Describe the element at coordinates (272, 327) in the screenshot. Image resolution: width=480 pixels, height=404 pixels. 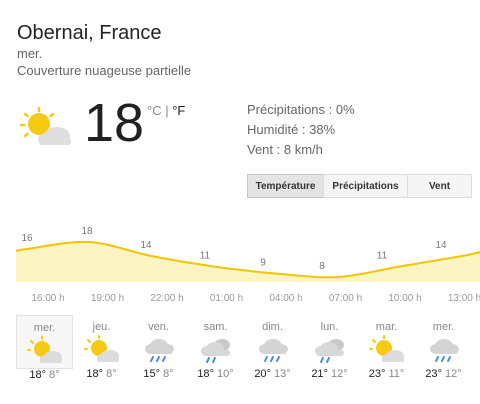
I see `forecast-day-name: dim.` at that location.